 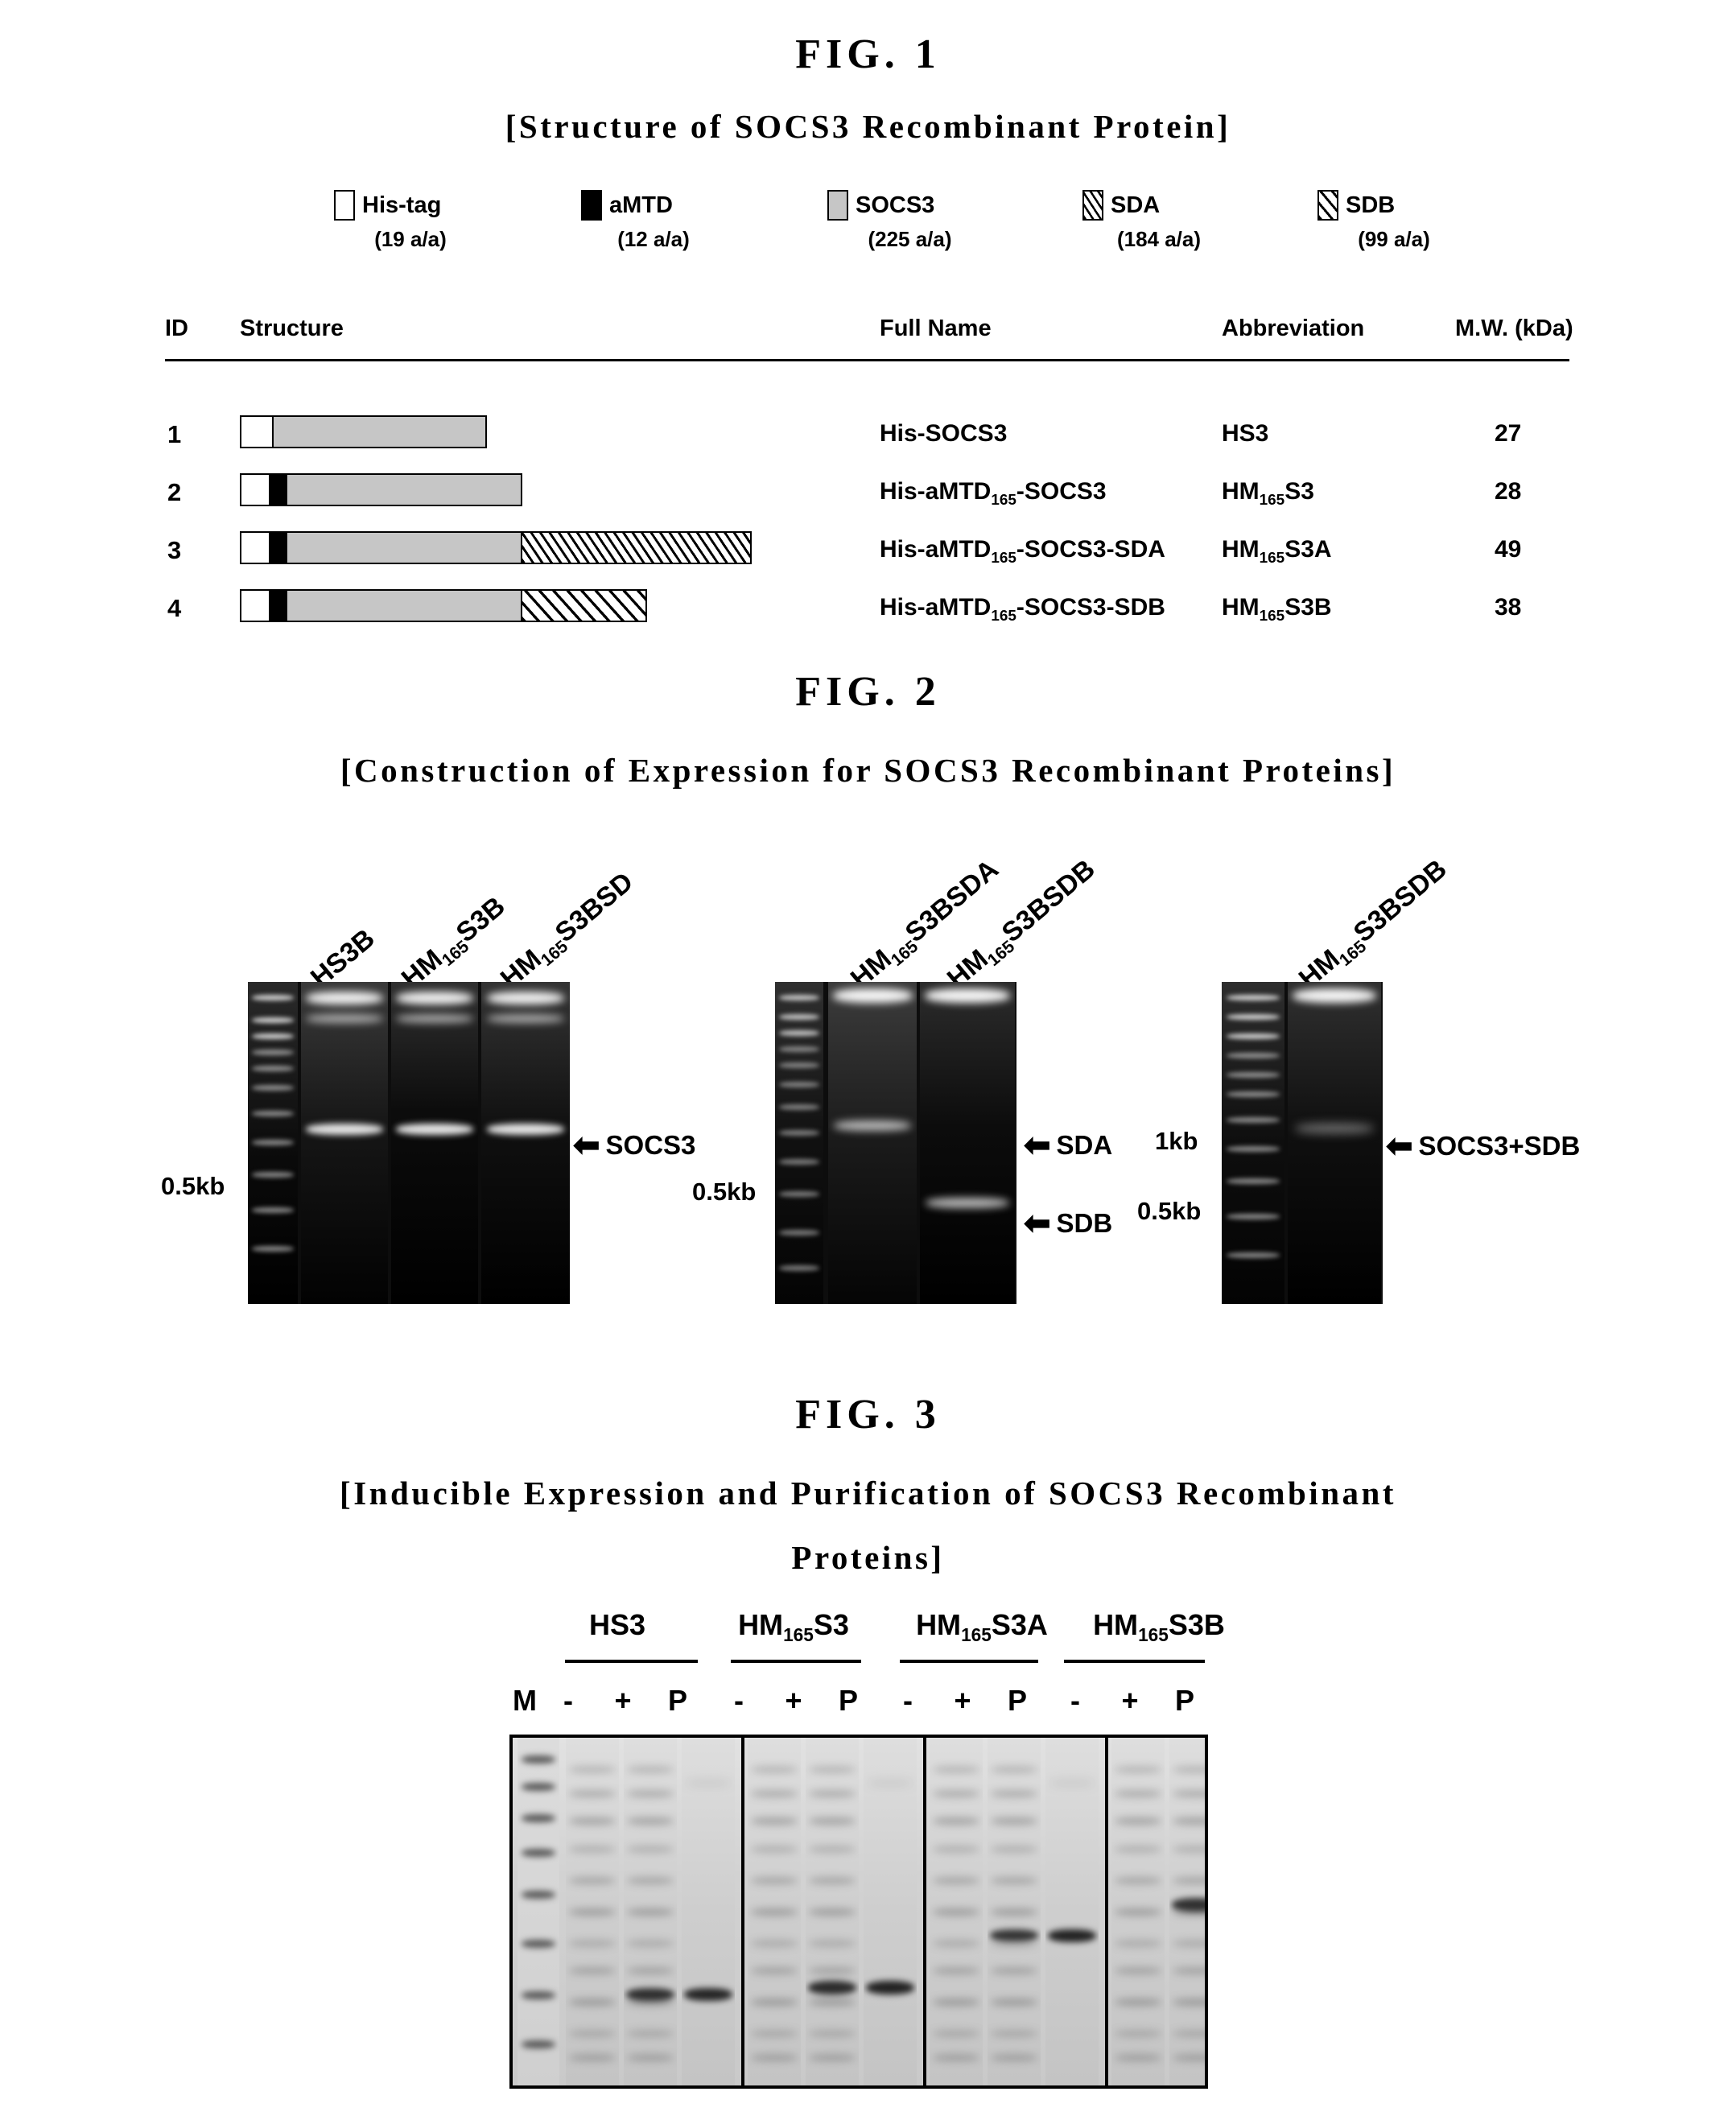 What do you see at coordinates (994, 493) in the screenshot?
I see `cell-full-name: His-aMTD165-SOCS3` at bounding box center [994, 493].